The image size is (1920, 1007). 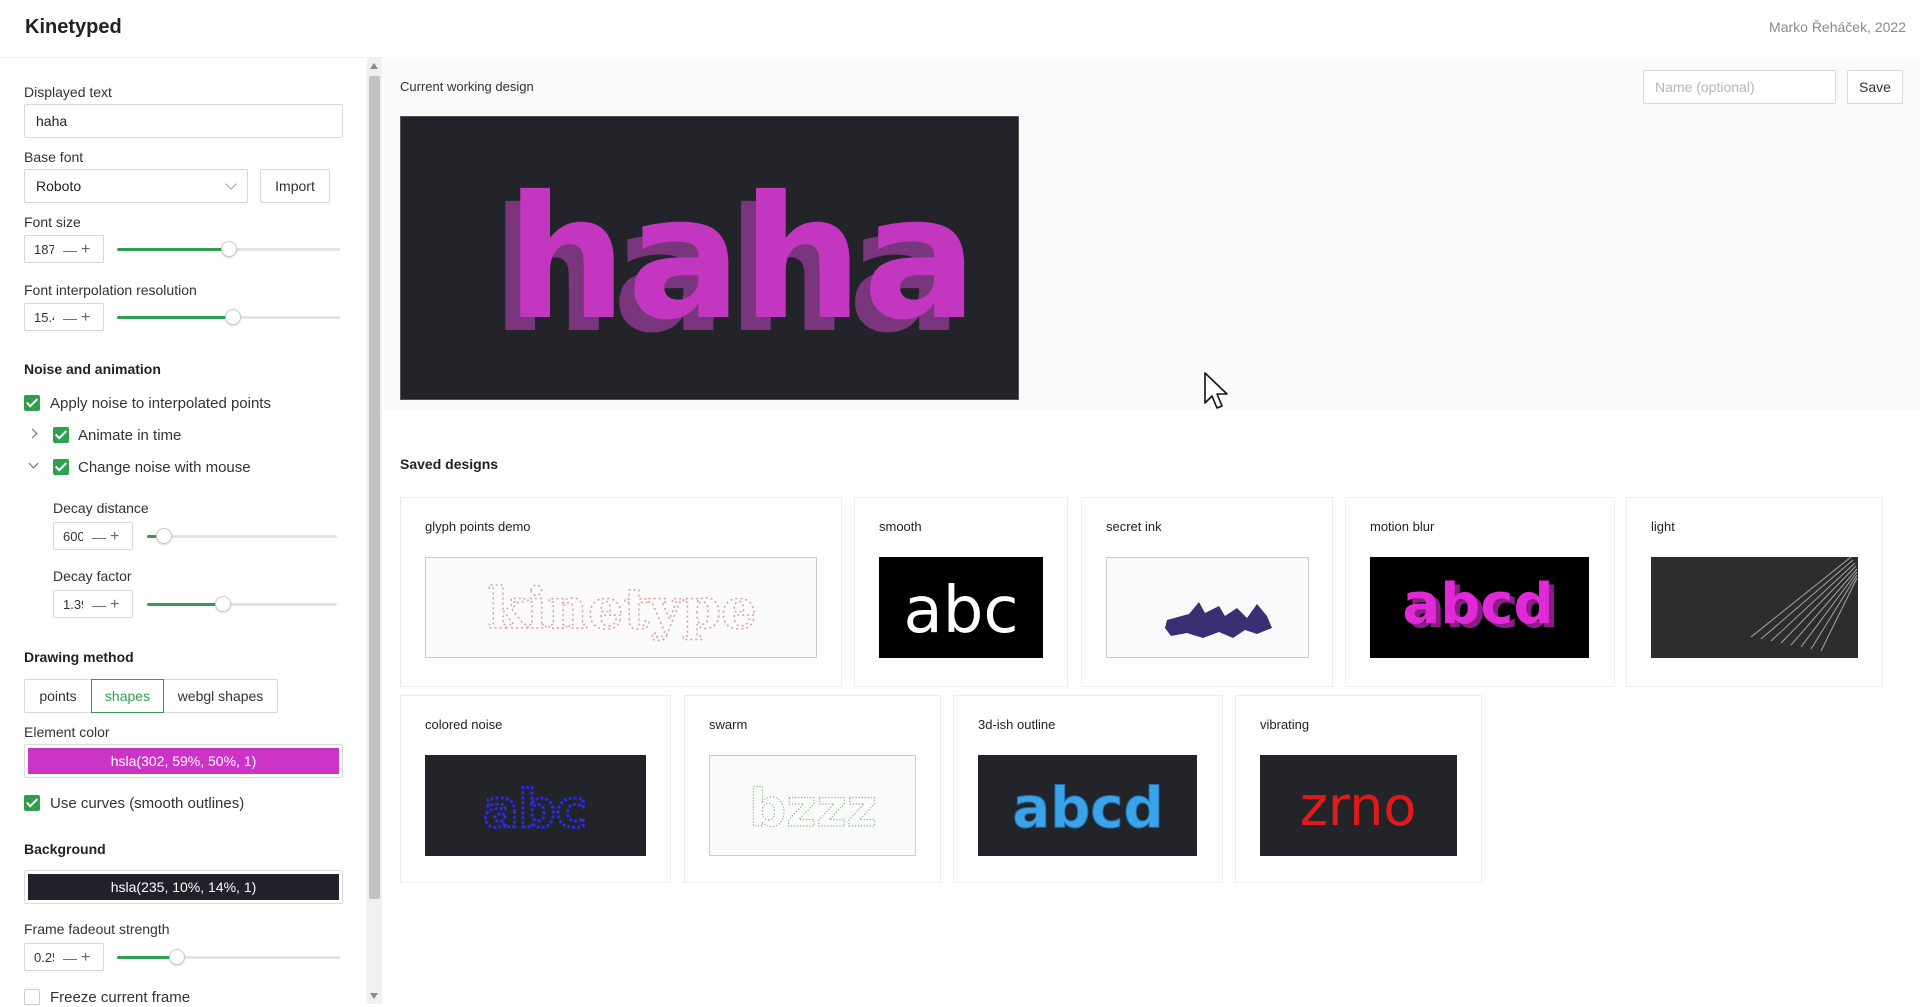 I want to click on design-thumbnail, so click(x=1207, y=607).